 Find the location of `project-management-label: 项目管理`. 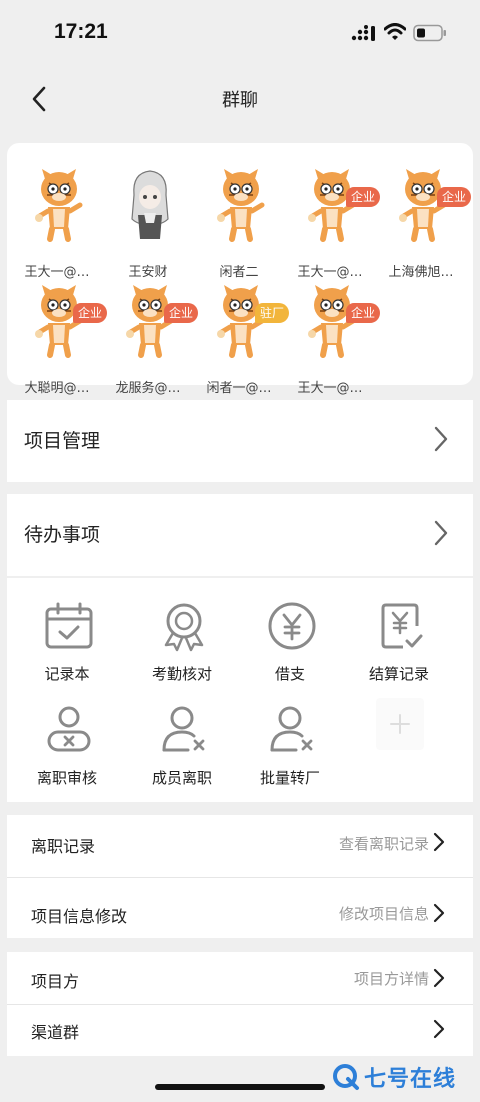

project-management-label: 项目管理 is located at coordinates (62, 441).